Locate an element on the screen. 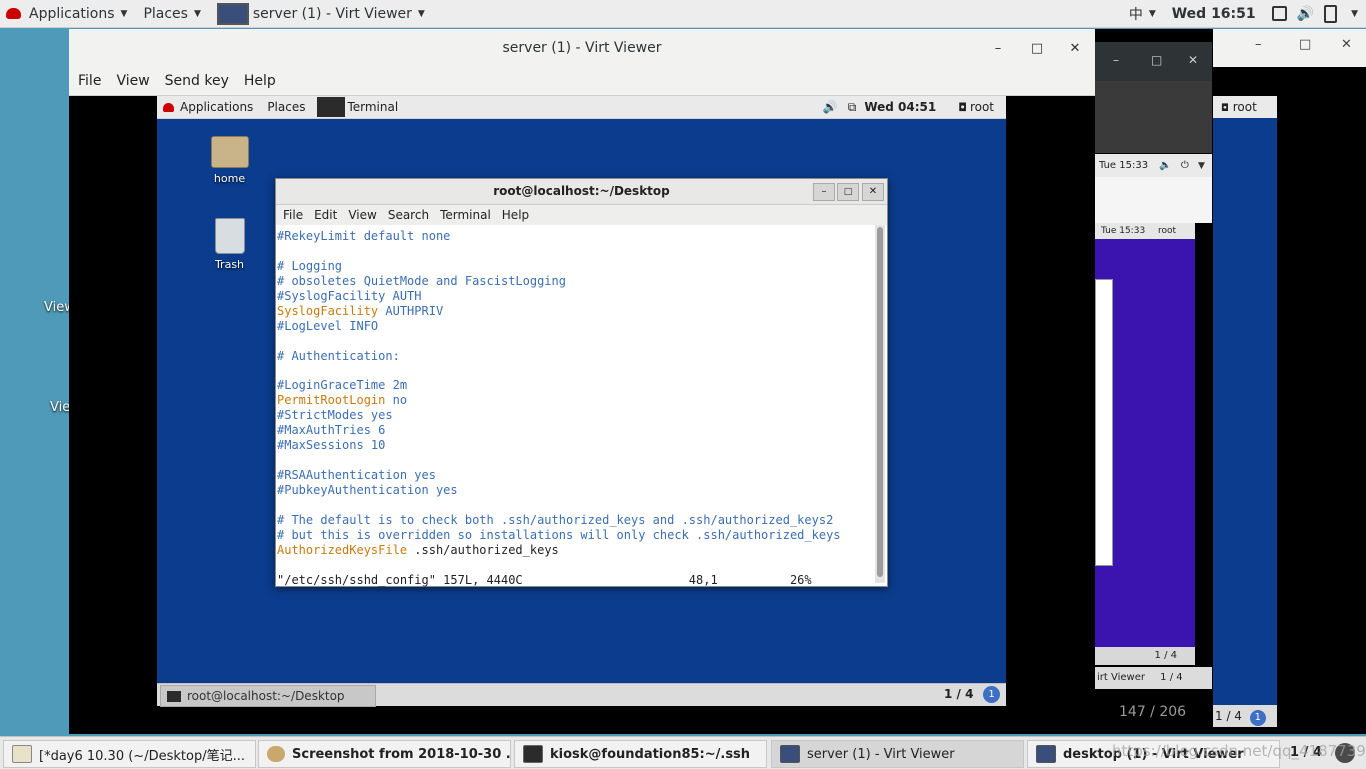 This screenshot has height=769, width=1366. volume-icon: 🔈 is located at coordinates (1165, 165).